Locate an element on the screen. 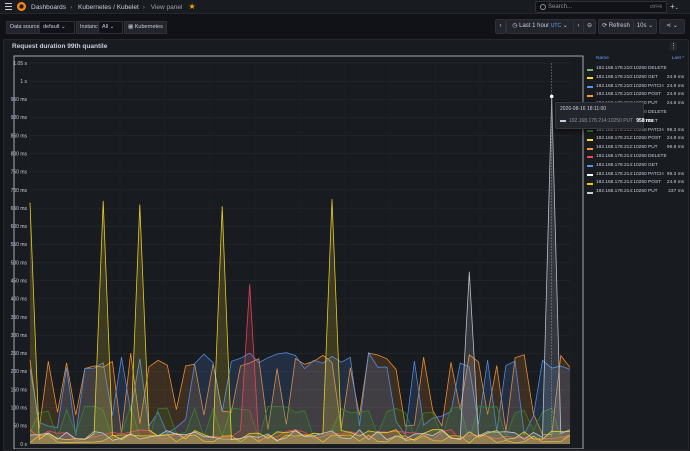 This screenshot has width=690, height=451. legend-item: 192.168.178.210:10250 POST 24.8 ms is located at coordinates (638, 95).